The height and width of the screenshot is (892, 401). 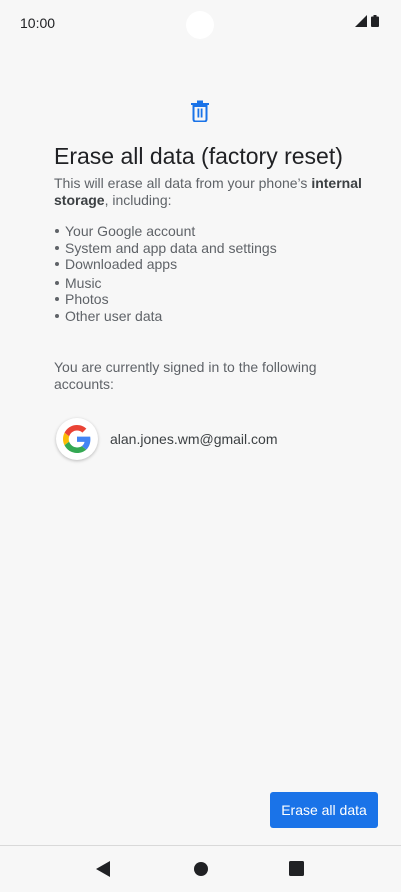 I want to click on camera-cutout, so click(x=200, y=25).